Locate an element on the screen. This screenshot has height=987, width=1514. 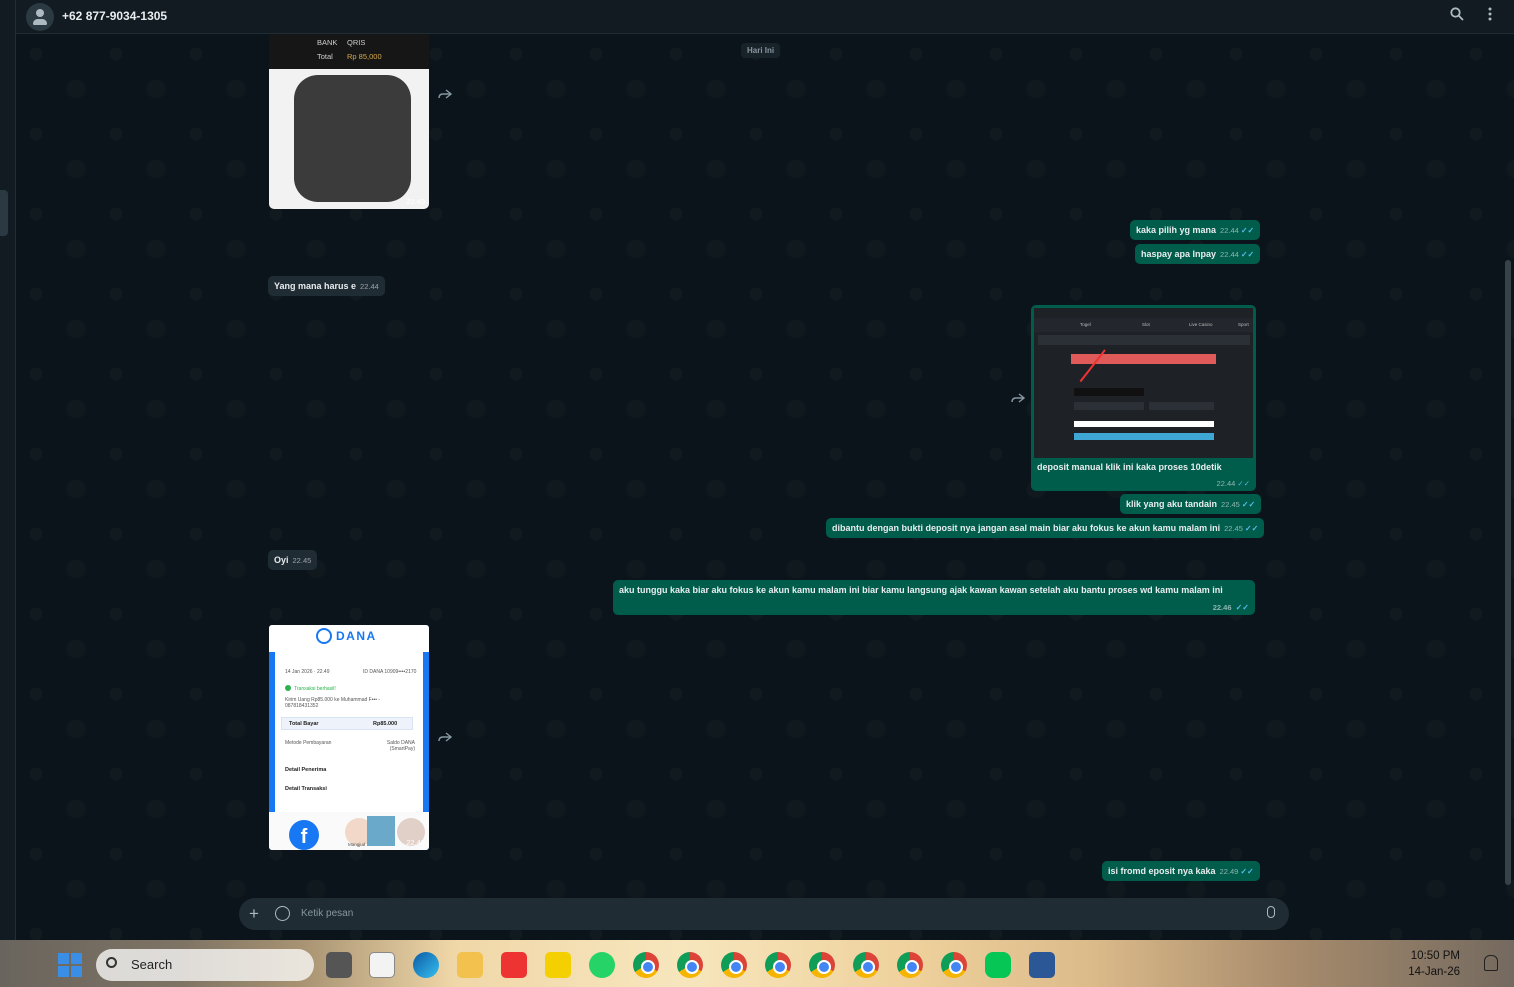
message-bubble-out: klik yang aku tandain 22.45 ✓✓ is located at coordinates (1191, 504).